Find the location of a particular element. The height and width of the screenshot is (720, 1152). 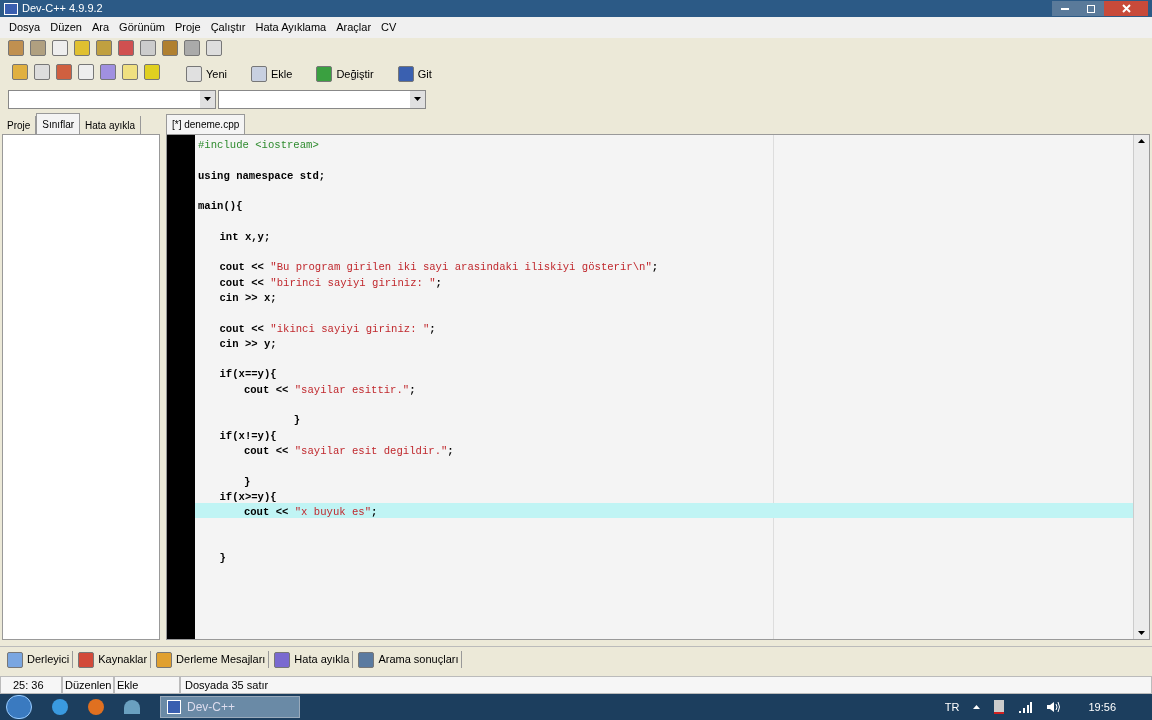

output-tab: Derleyici is located at coordinates (39, 659).